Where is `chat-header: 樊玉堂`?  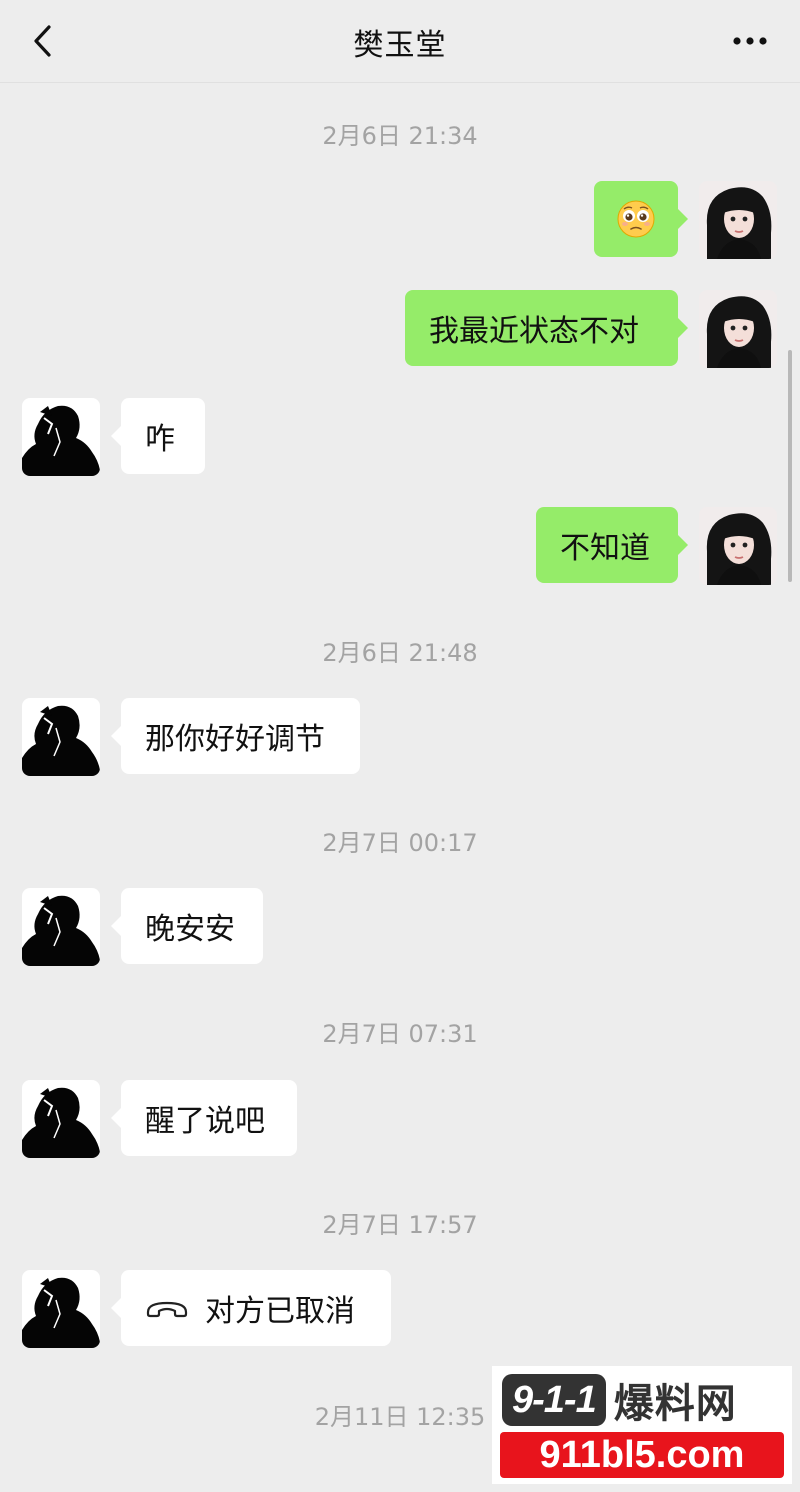
chat-header: 樊玉堂 is located at coordinates (400, 41).